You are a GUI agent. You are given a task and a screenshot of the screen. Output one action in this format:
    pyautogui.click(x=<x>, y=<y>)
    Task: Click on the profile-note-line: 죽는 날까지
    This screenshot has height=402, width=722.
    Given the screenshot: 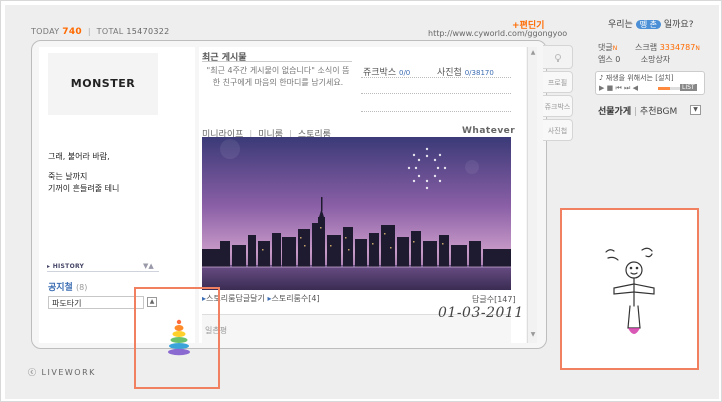 What is the action you would take?
    pyautogui.click(x=68, y=176)
    